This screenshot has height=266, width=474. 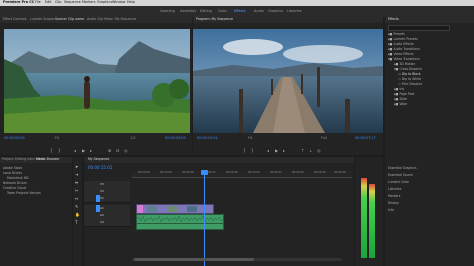 What do you see at coordinates (429, 20) in the screenshot?
I see `effects-panel-tabs: Effects` at bounding box center [429, 20].